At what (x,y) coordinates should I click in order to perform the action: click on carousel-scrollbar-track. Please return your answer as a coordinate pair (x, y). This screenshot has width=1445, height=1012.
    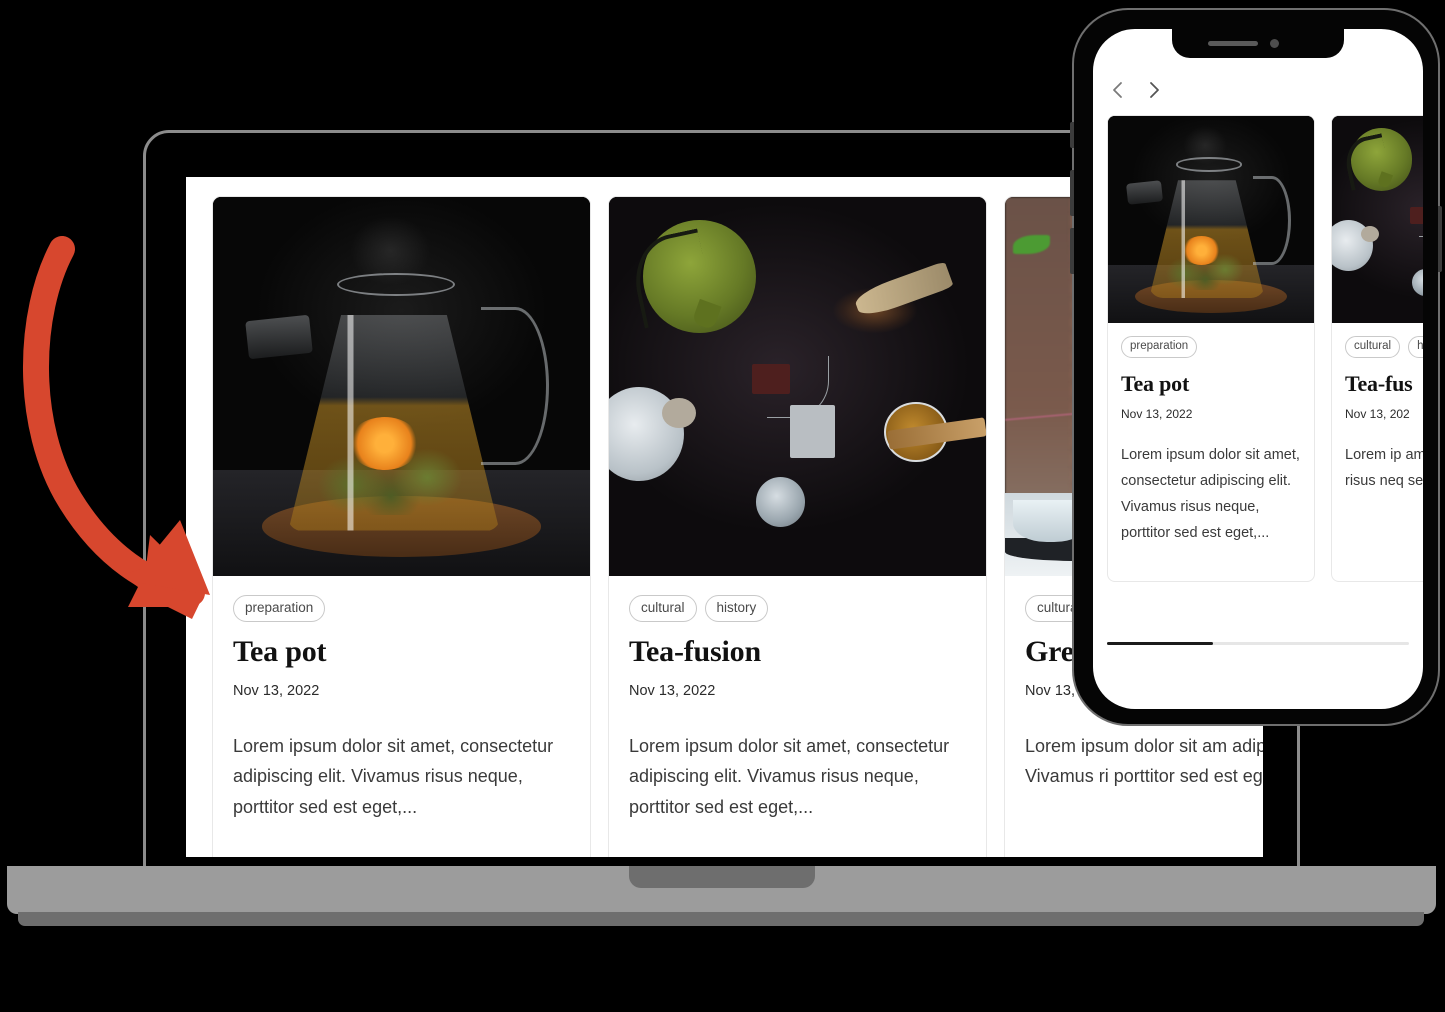
    Looking at the image, I should click on (1258, 643).